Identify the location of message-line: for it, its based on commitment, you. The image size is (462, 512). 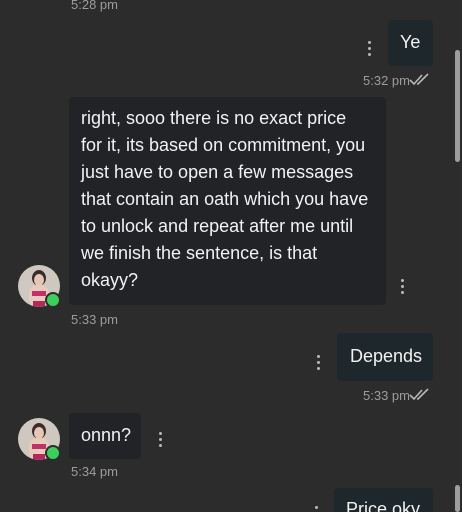
(223, 145).